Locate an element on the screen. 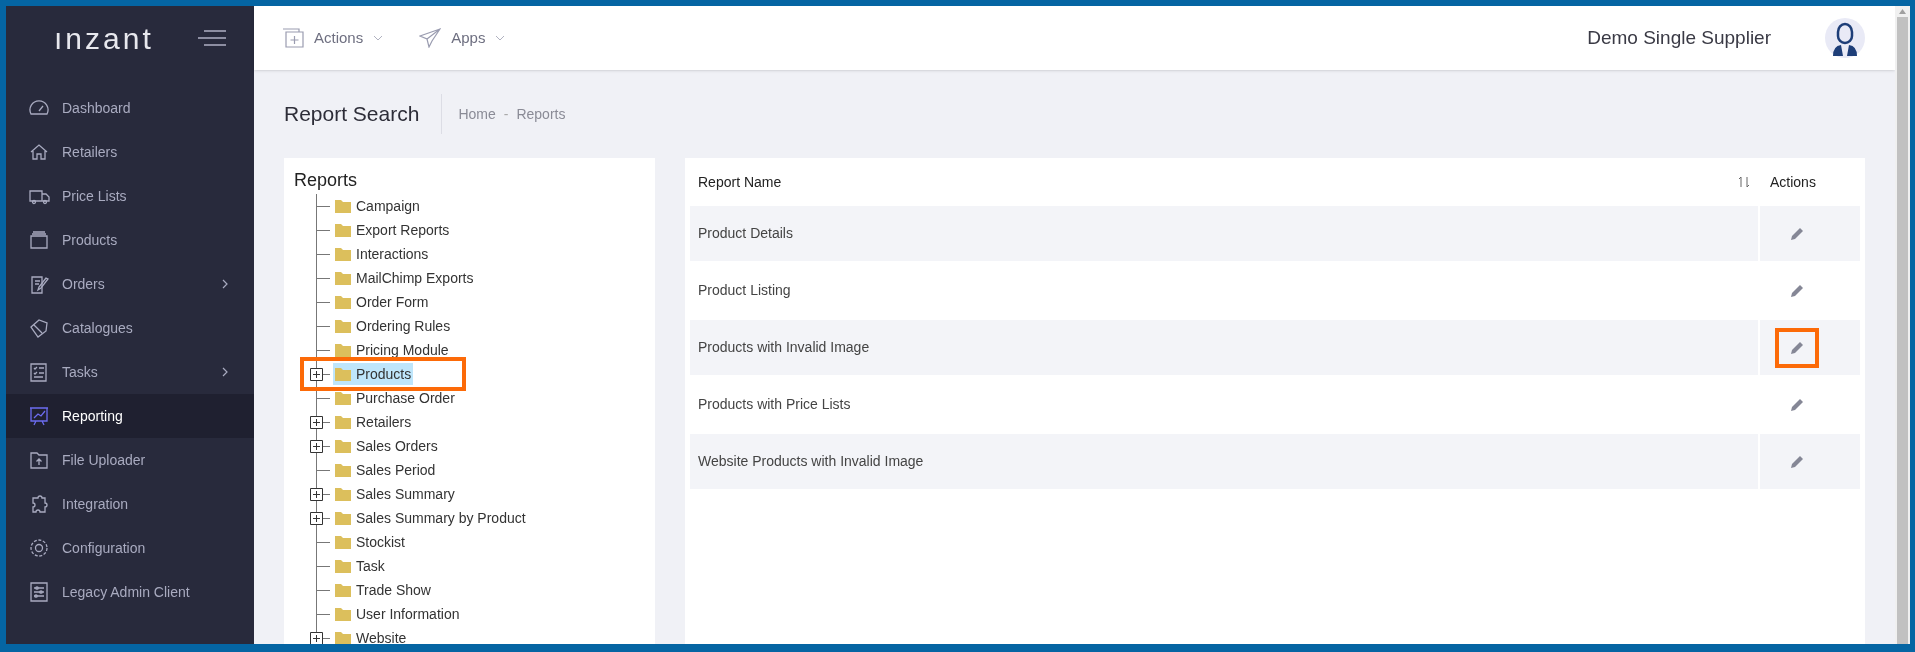 Image resolution: width=1915 pixels, height=652 pixels. tree-item: Sales Period is located at coordinates (373, 470).